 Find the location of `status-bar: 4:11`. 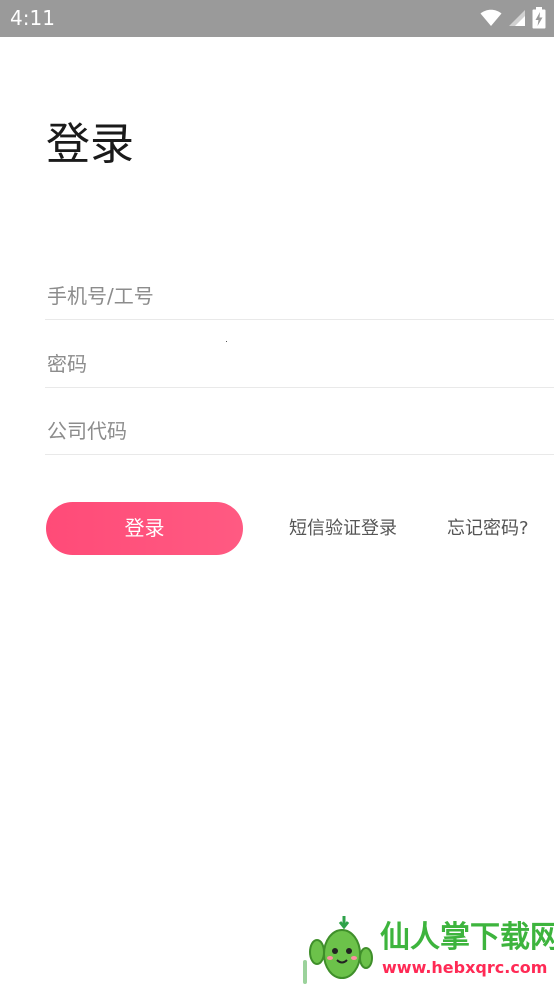

status-bar: 4:11 is located at coordinates (277, 18).